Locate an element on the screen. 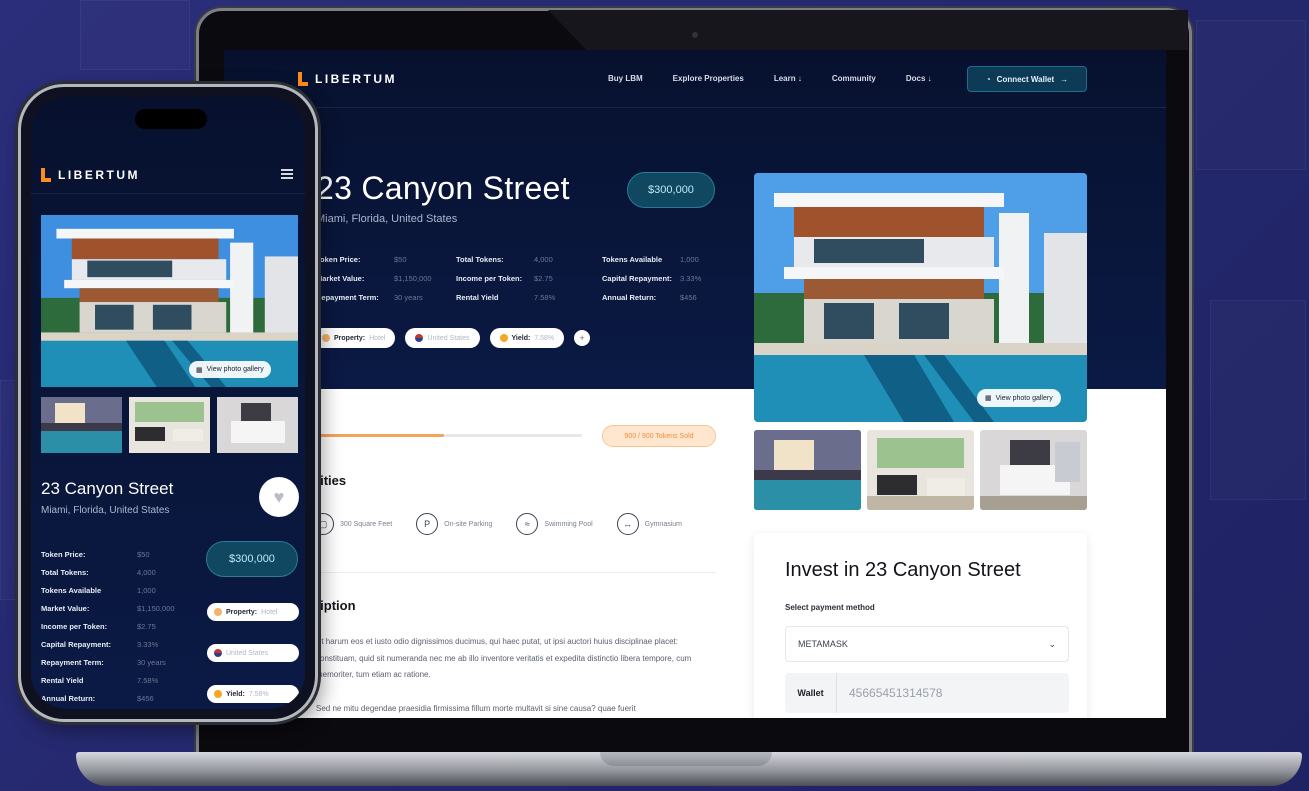 The height and width of the screenshot is (791, 1309). stat-value: $1,150,000 is located at coordinates (156, 608).